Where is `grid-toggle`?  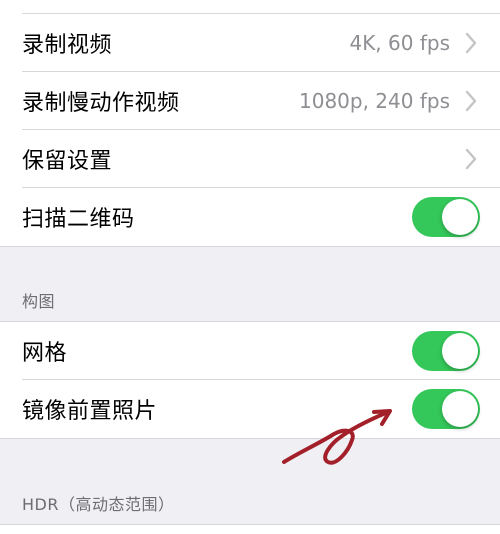
grid-toggle is located at coordinates (446, 351).